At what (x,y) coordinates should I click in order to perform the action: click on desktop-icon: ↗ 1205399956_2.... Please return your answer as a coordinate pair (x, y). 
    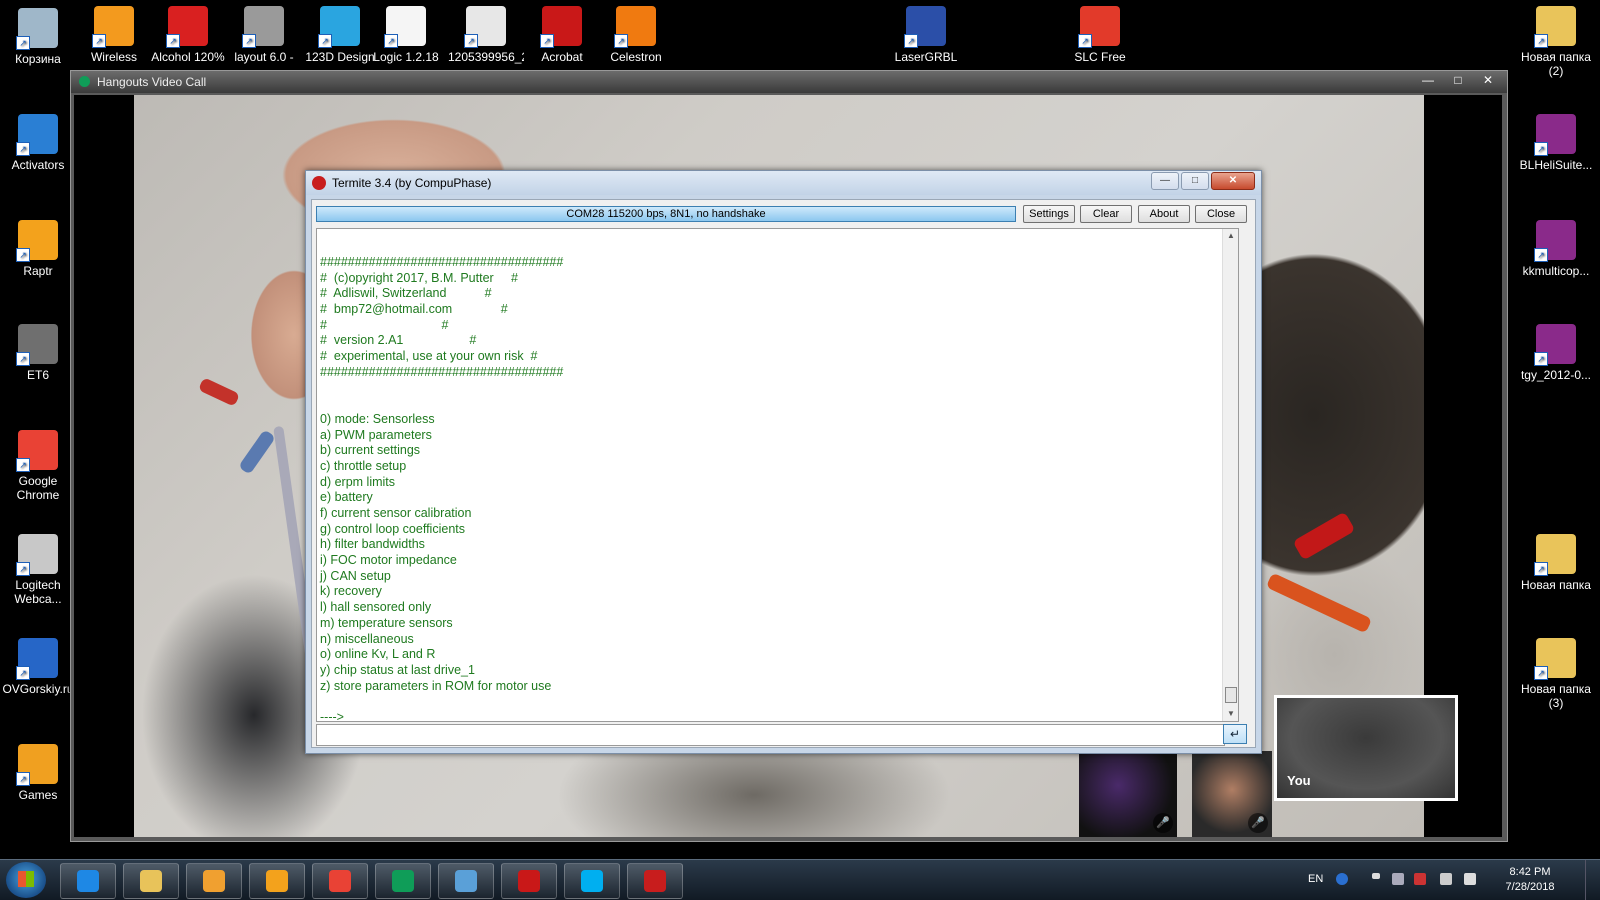
    Looking at the image, I should click on (486, 34).